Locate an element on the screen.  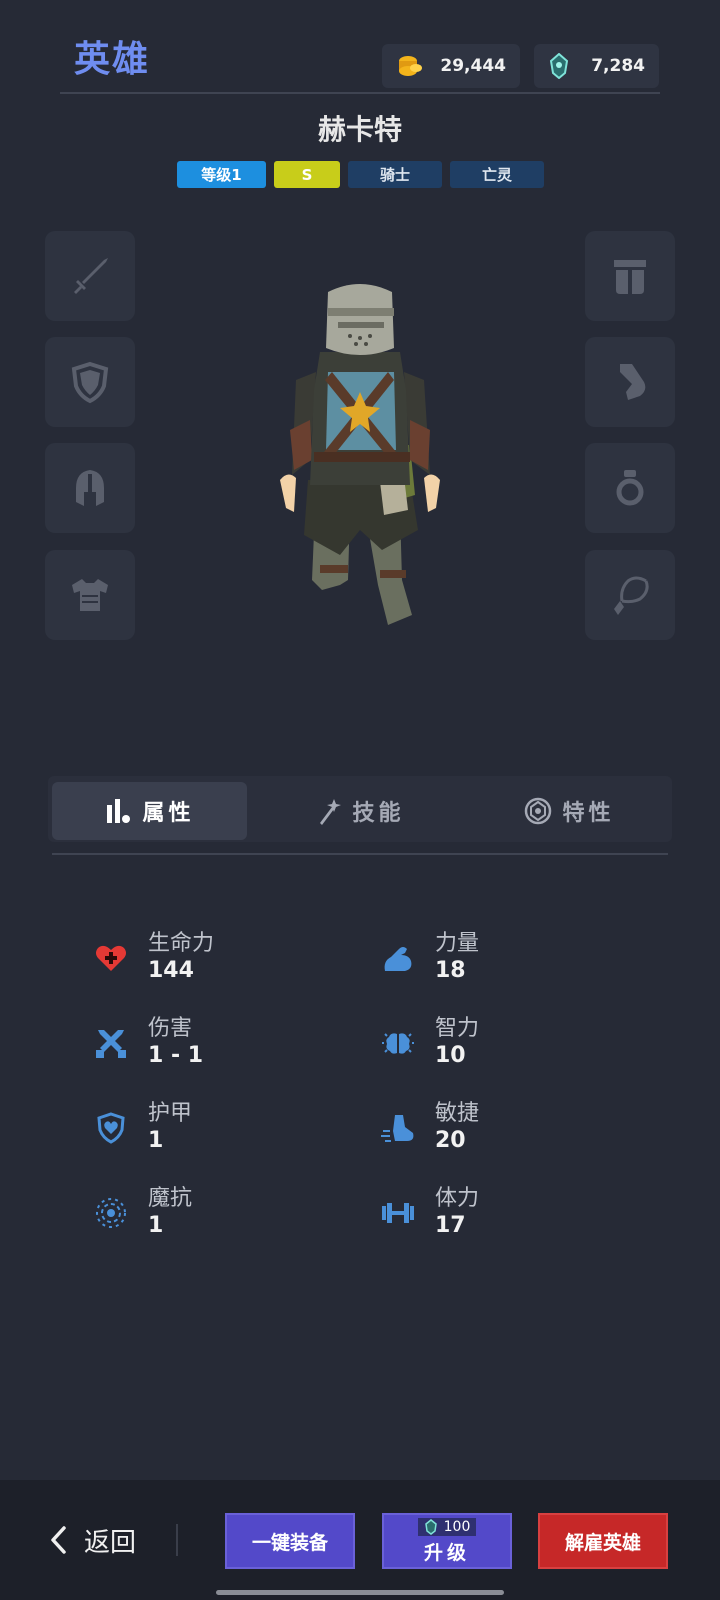
ring-icon is located at coordinates (630, 488).